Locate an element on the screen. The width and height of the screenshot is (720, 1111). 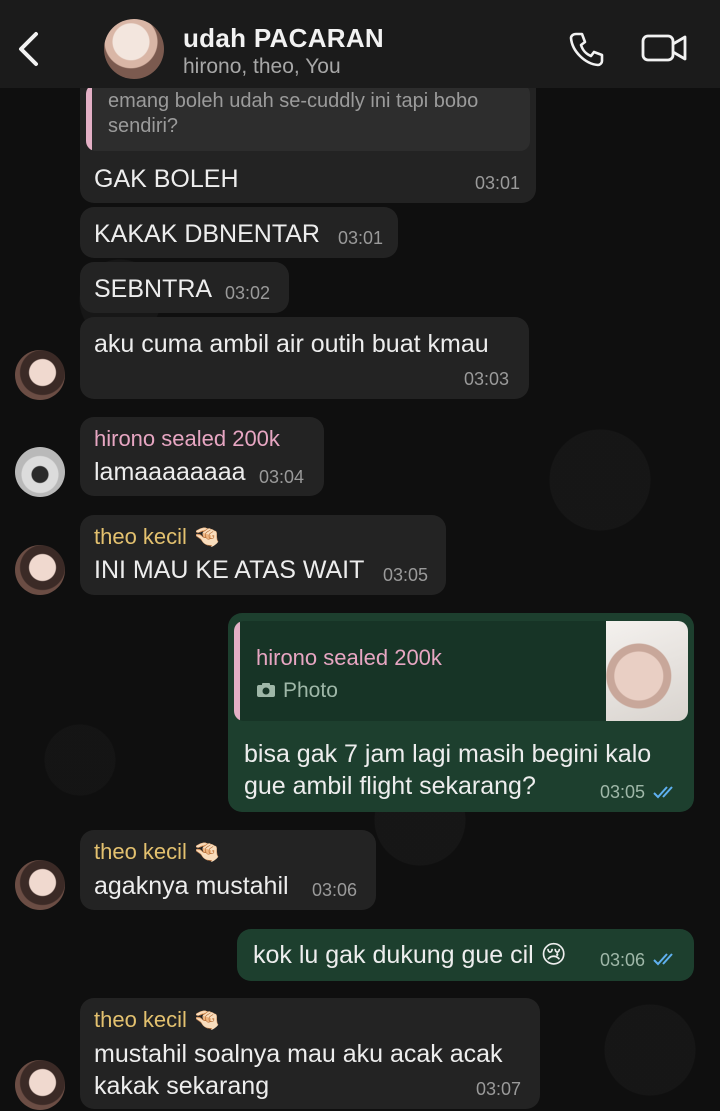
message-text-line: mustahil soalnya mau aku acak acak is located at coordinates (298, 1054).